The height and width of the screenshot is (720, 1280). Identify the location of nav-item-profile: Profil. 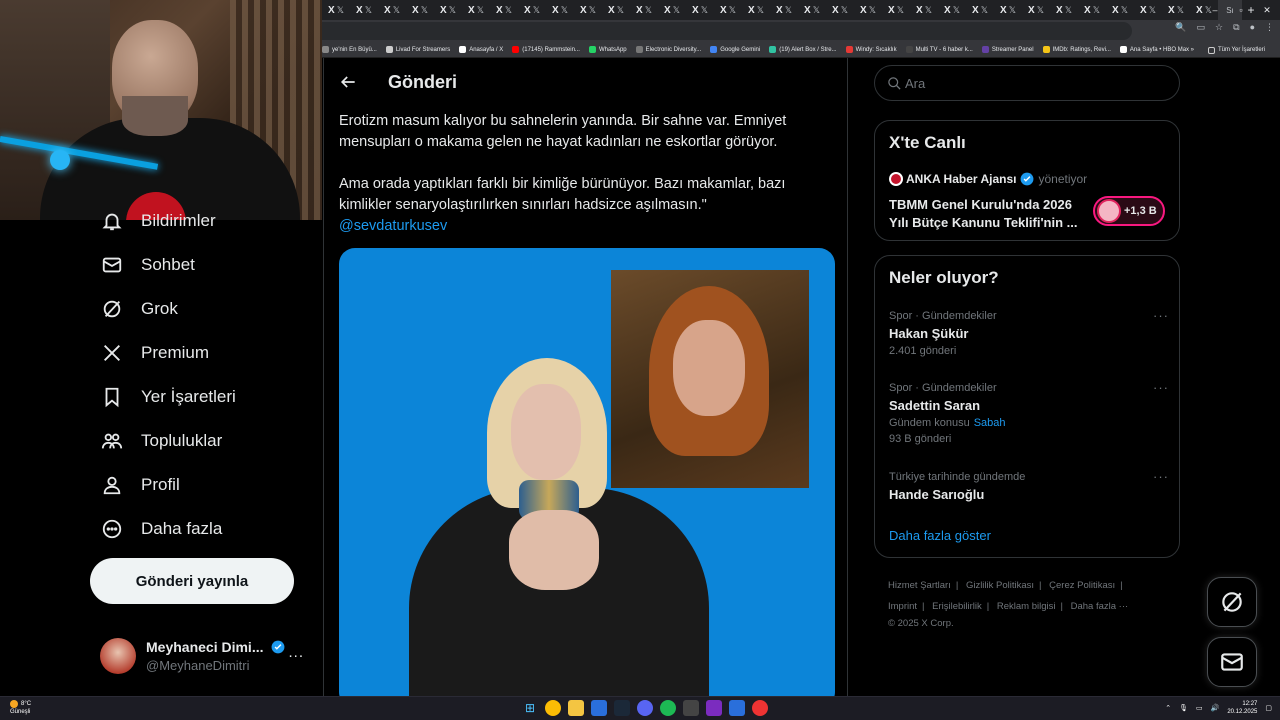
(140, 485).